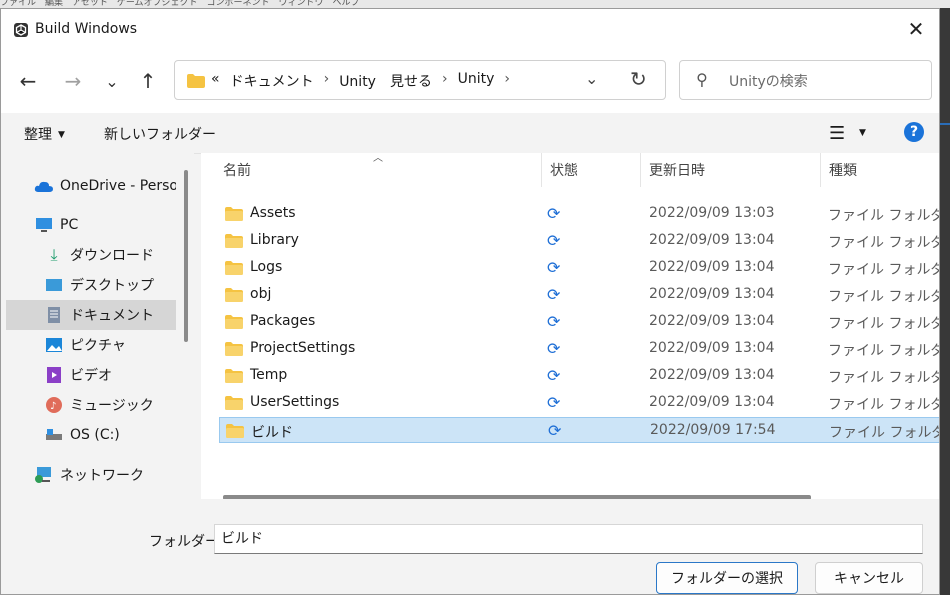 The width and height of the screenshot is (950, 595). I want to click on file-name: Temp, so click(269, 375).